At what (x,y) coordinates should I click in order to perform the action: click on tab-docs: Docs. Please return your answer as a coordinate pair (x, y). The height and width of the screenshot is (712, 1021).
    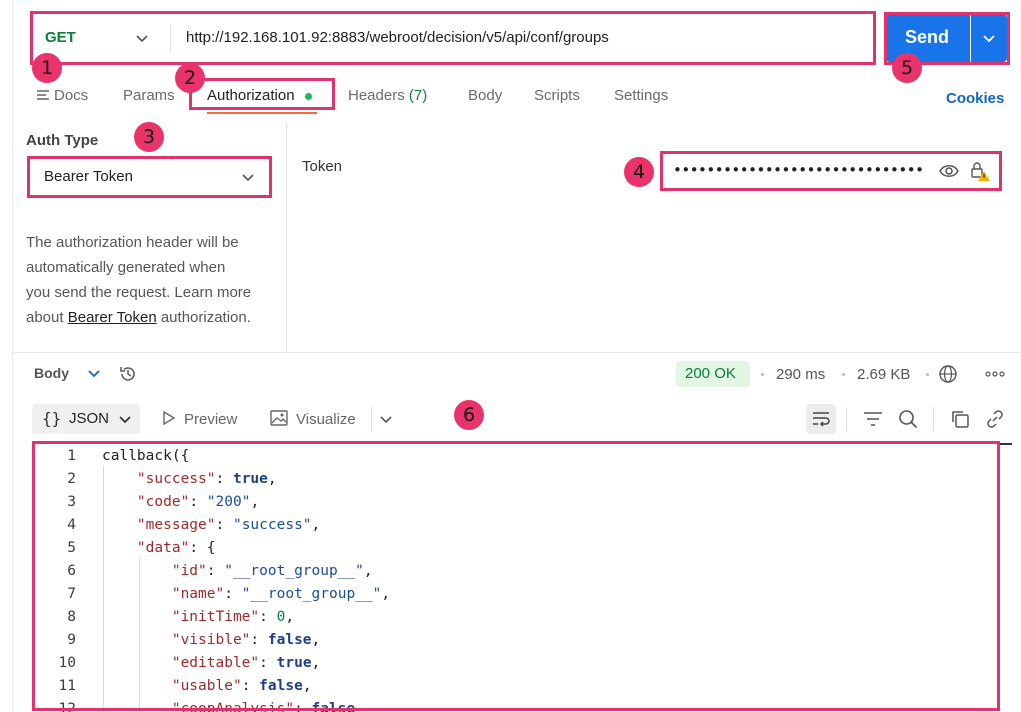
    Looking at the image, I should click on (62, 96).